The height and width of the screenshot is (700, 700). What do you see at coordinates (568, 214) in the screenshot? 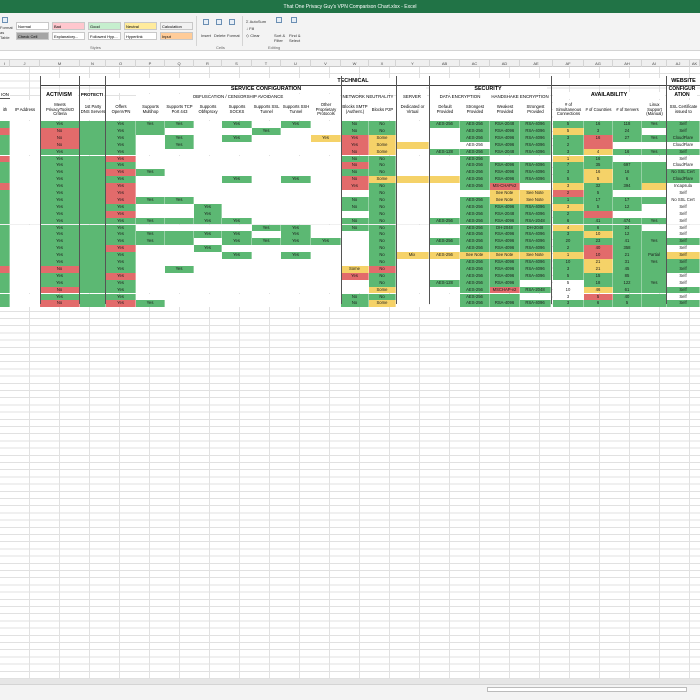
I see `table-cell: 2` at bounding box center [568, 214].